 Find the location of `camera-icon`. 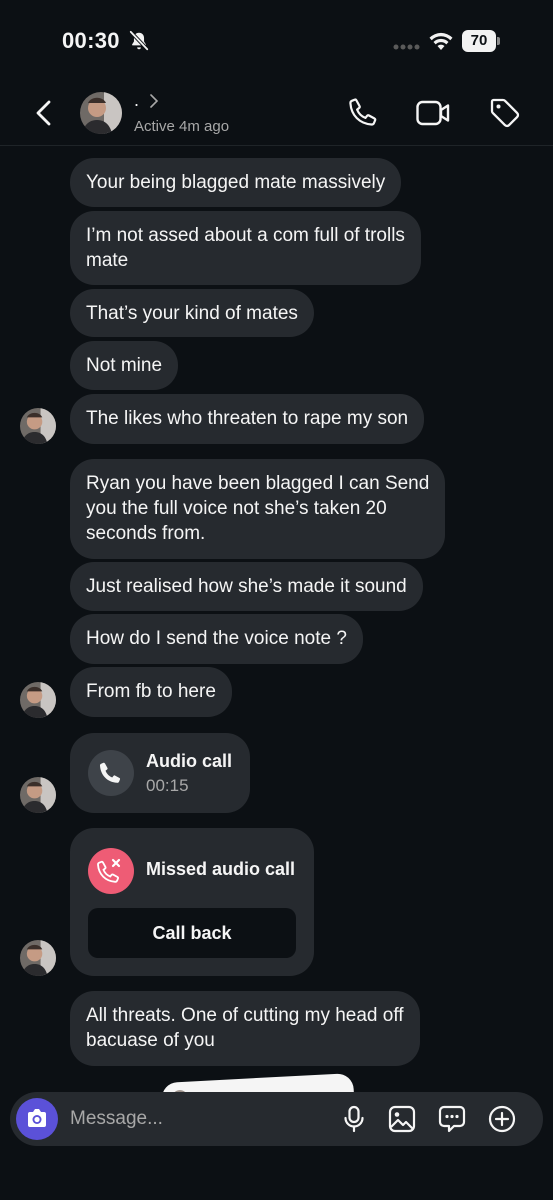

camera-icon is located at coordinates (37, 1118).